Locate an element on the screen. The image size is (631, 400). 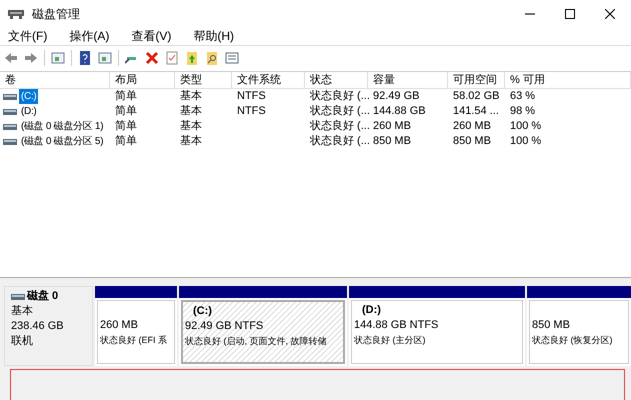
table-cell: (D:) is located at coordinates (28, 111).